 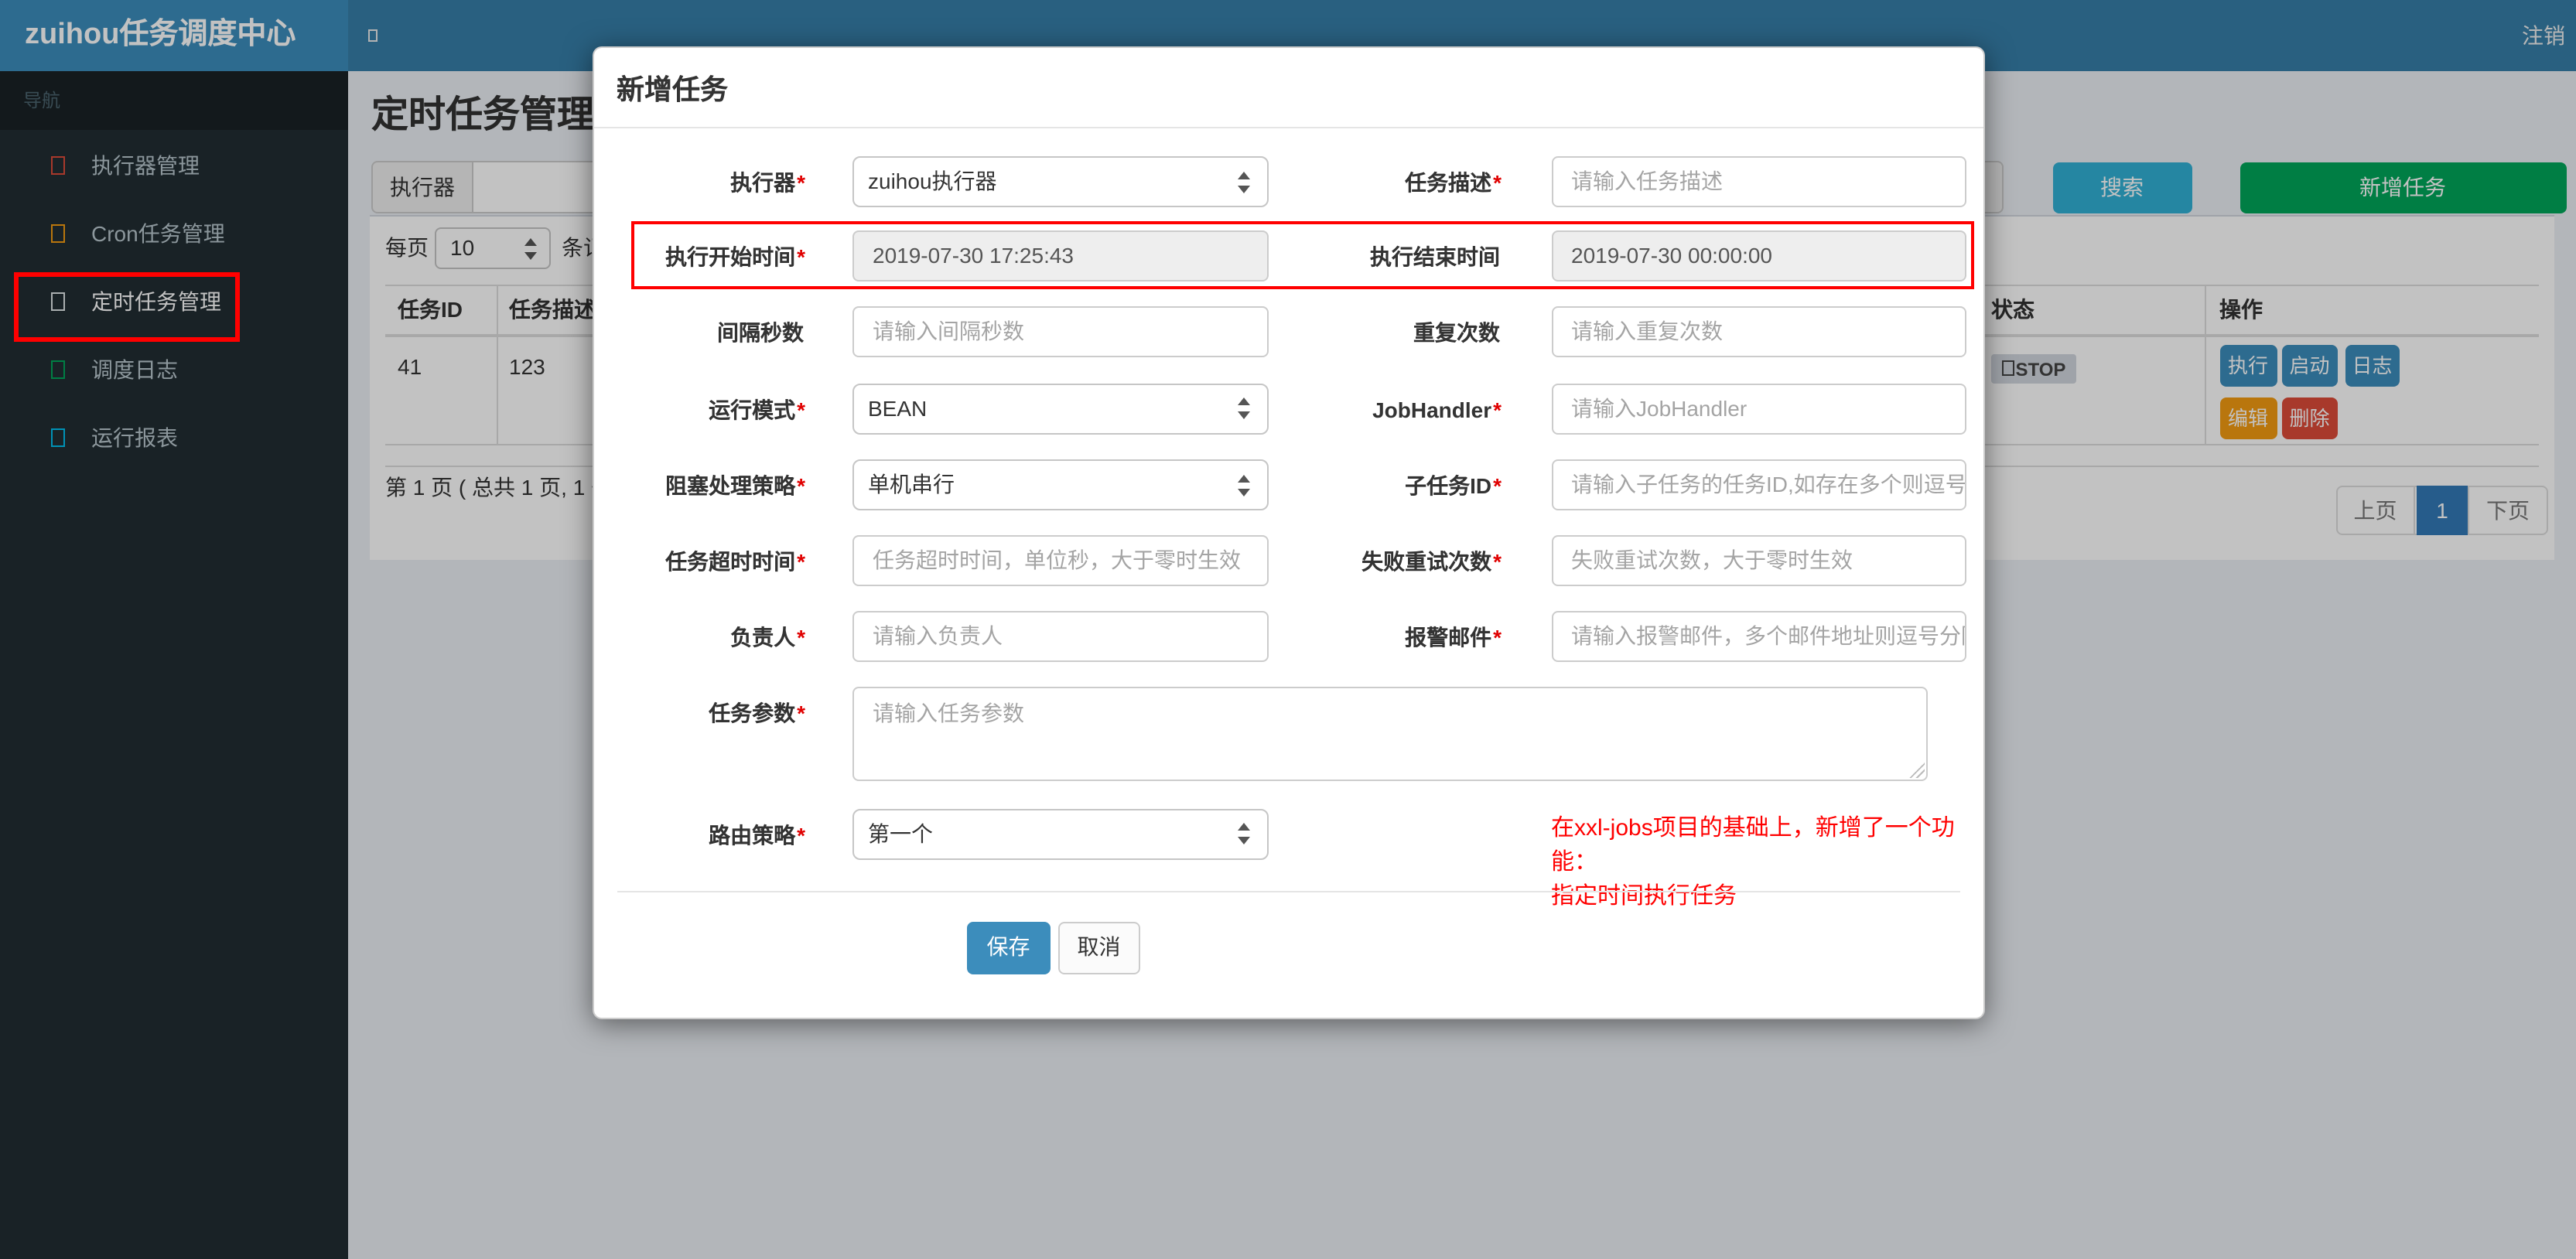 I want to click on interval-input: 请输入间隔秒数, so click(x=1060, y=332).